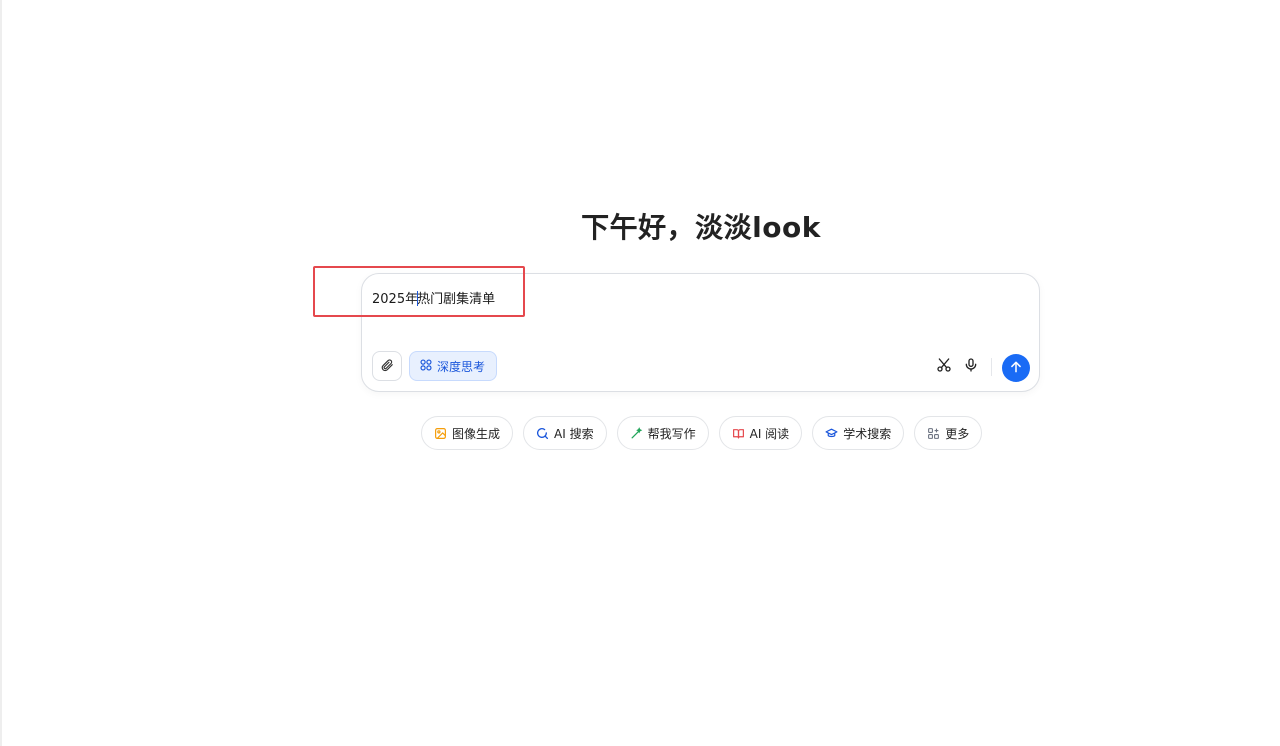 This screenshot has width=1280, height=746. I want to click on chip-academic-search: 学术搜索, so click(858, 433).